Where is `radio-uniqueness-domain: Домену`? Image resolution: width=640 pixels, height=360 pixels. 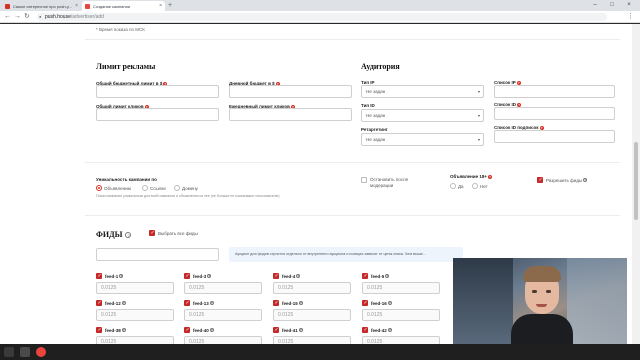
radio-uniqueness-domain: Домену is located at coordinates (186, 188).